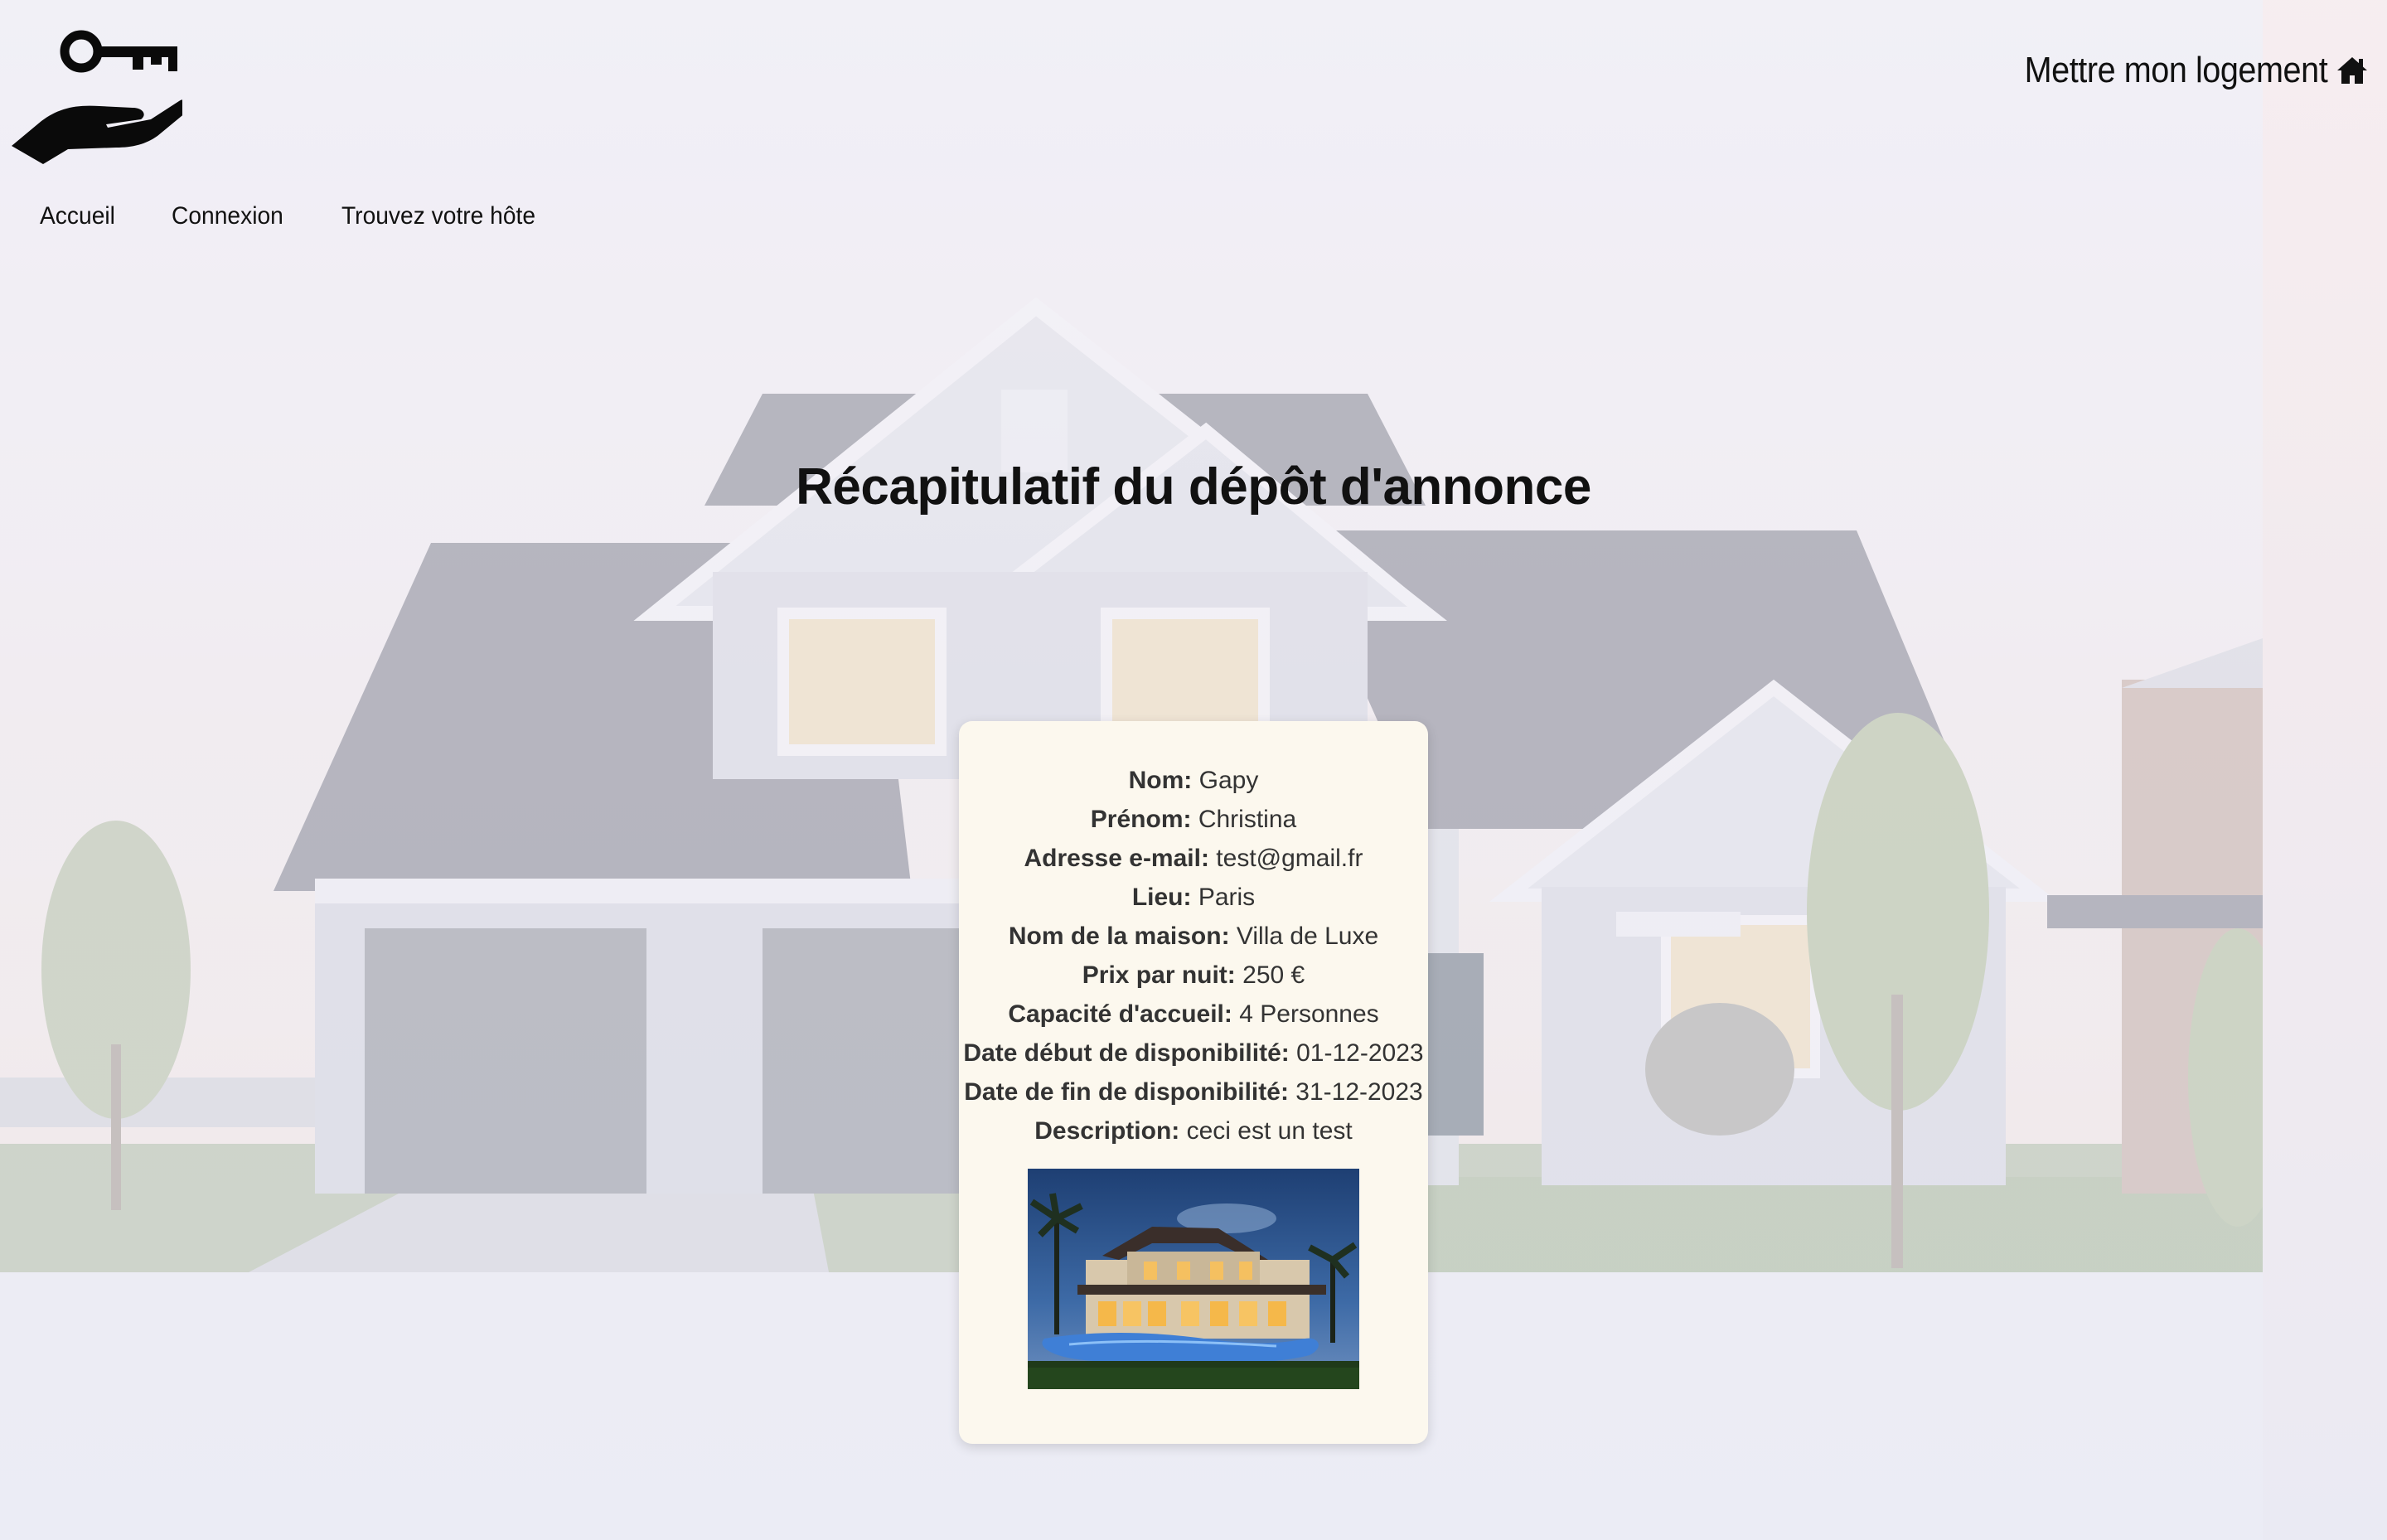 The height and width of the screenshot is (1540, 2387). I want to click on nav-item-accueil: Accueil, so click(77, 216).